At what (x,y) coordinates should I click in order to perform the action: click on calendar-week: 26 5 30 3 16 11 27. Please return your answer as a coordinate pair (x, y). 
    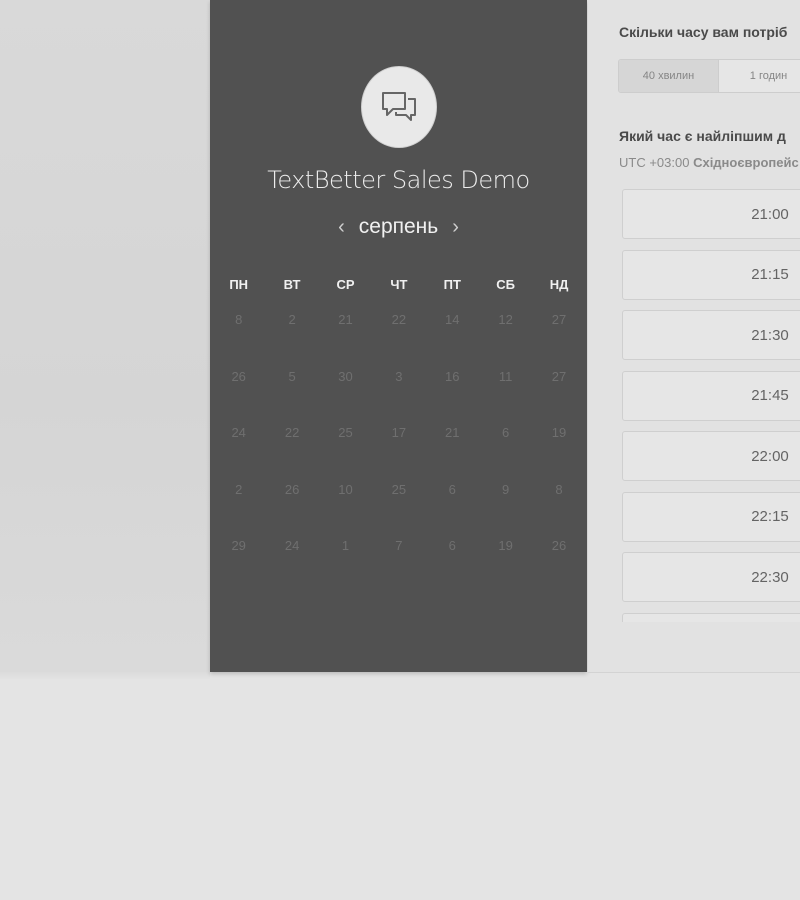
    Looking at the image, I should click on (399, 385).